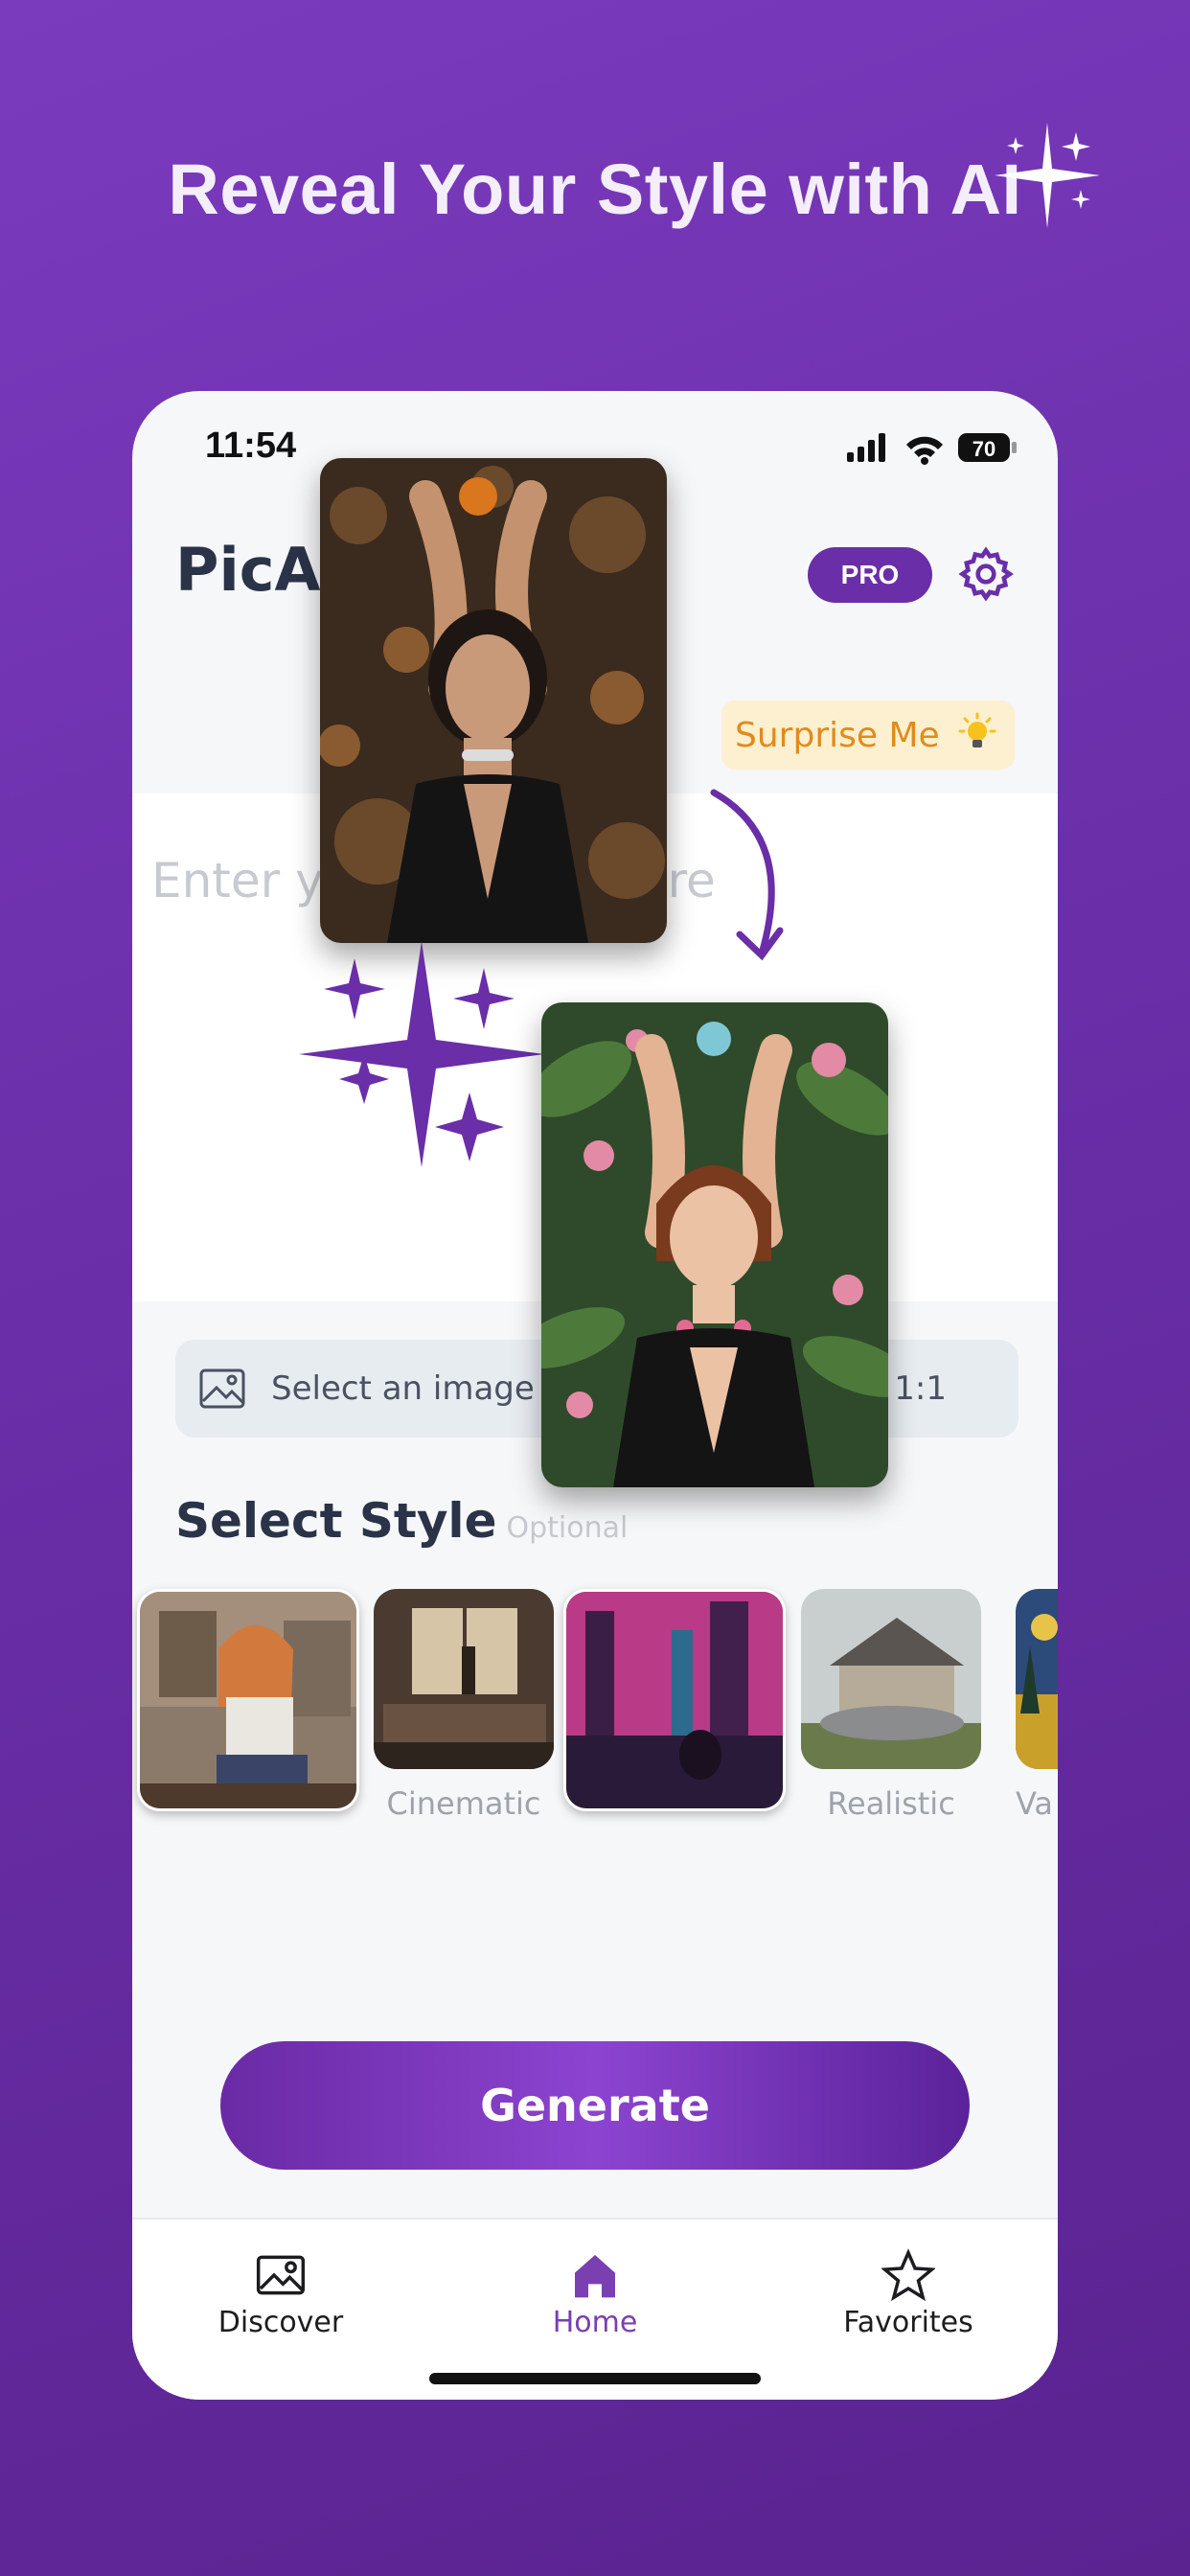 The height and width of the screenshot is (2576, 1190). Describe the element at coordinates (336, 1521) in the screenshot. I see `style-heading-text: Select Style` at that location.